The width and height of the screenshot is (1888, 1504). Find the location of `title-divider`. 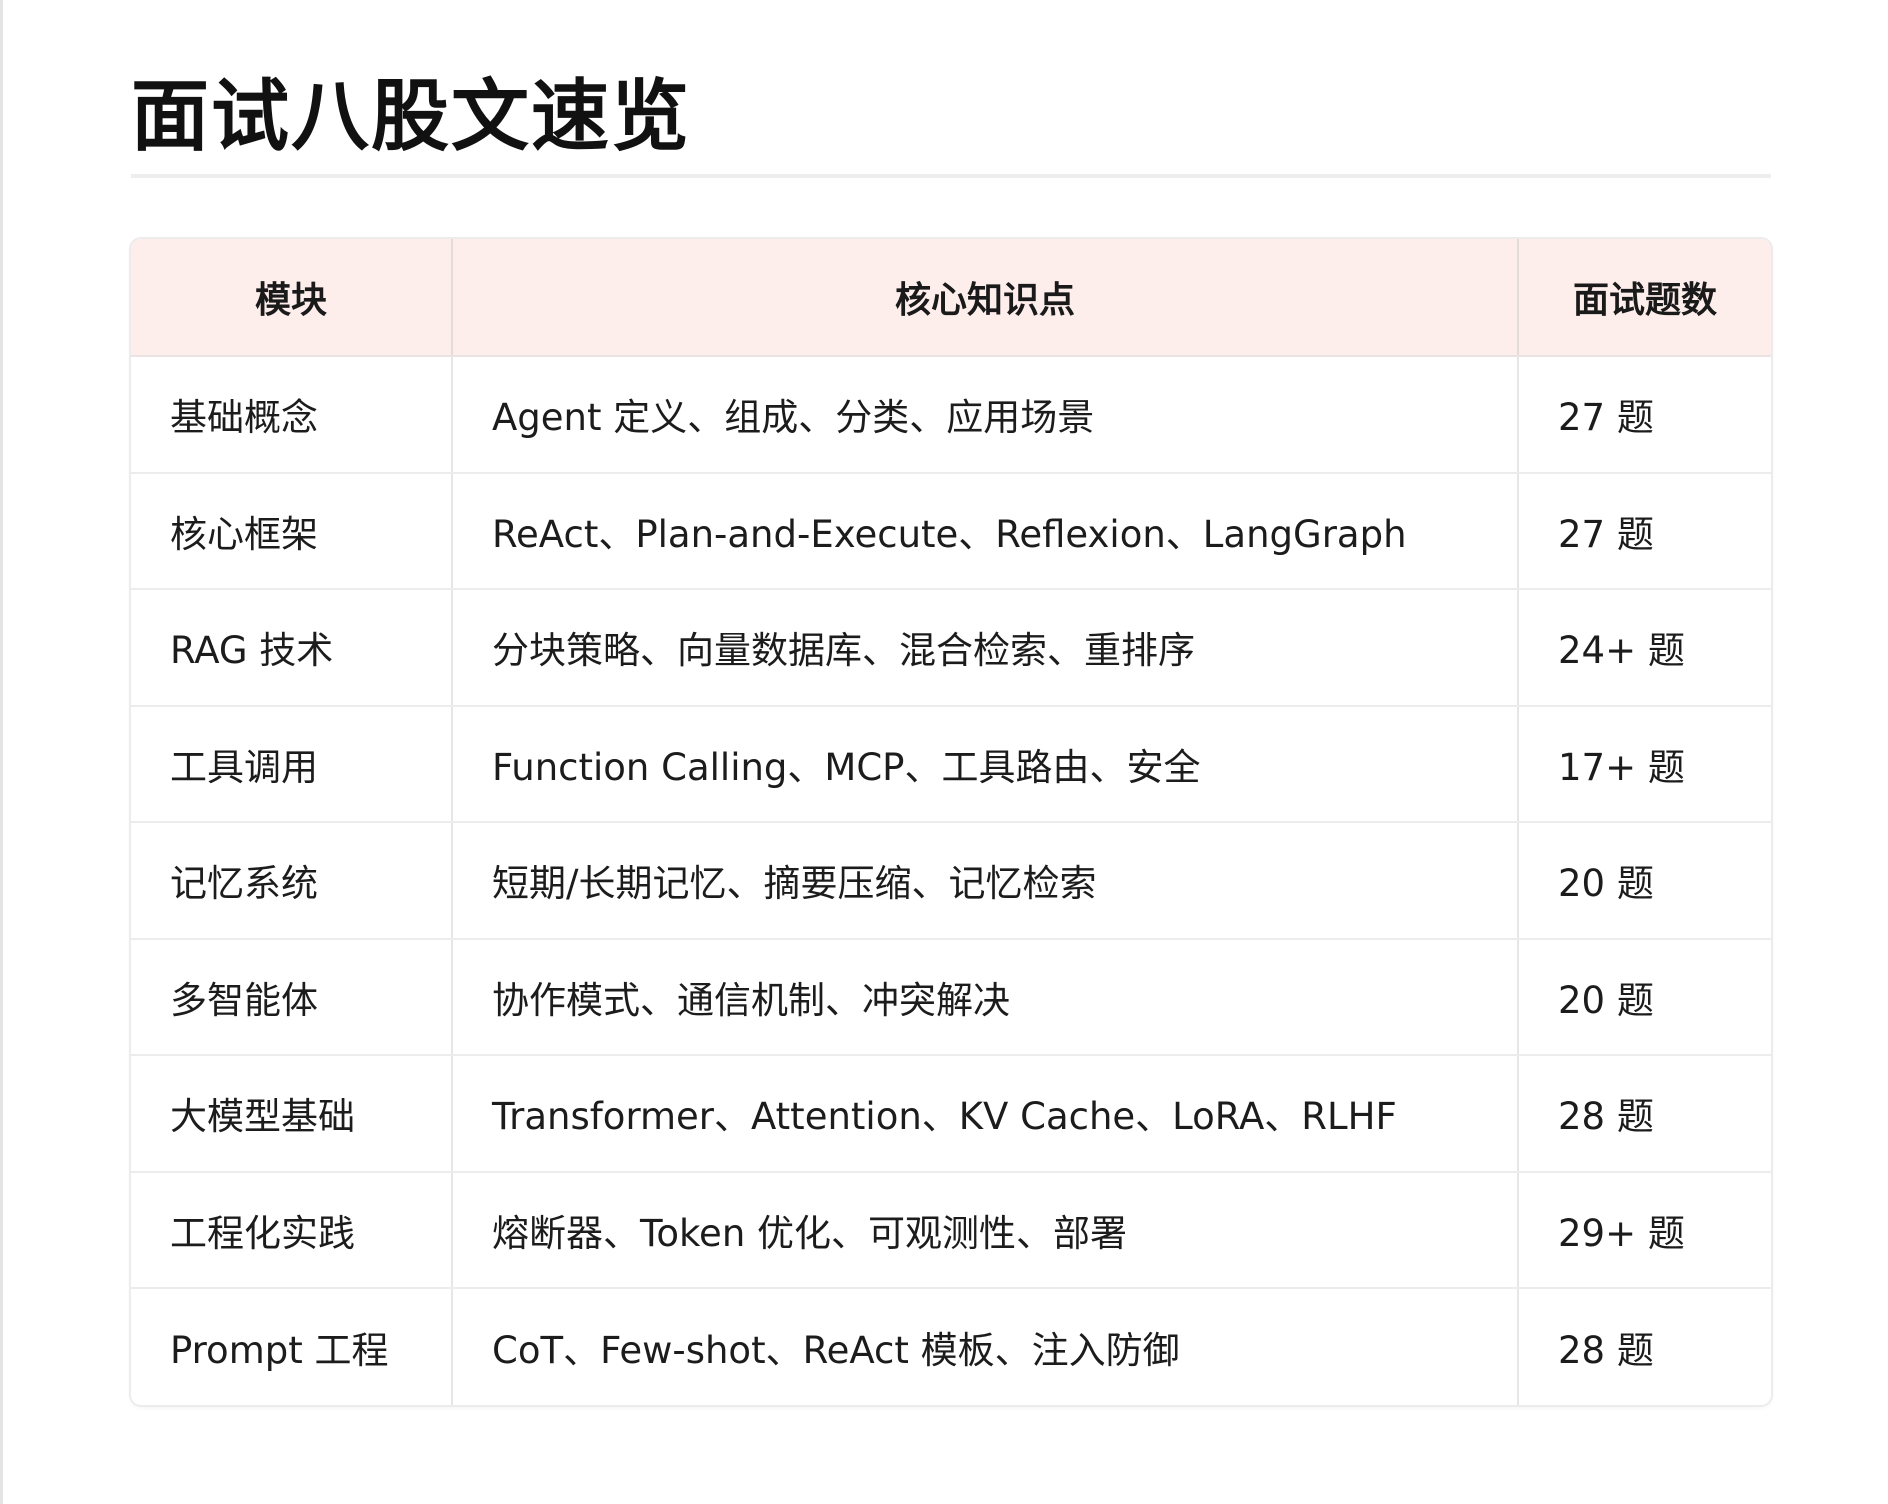

title-divider is located at coordinates (951, 176).